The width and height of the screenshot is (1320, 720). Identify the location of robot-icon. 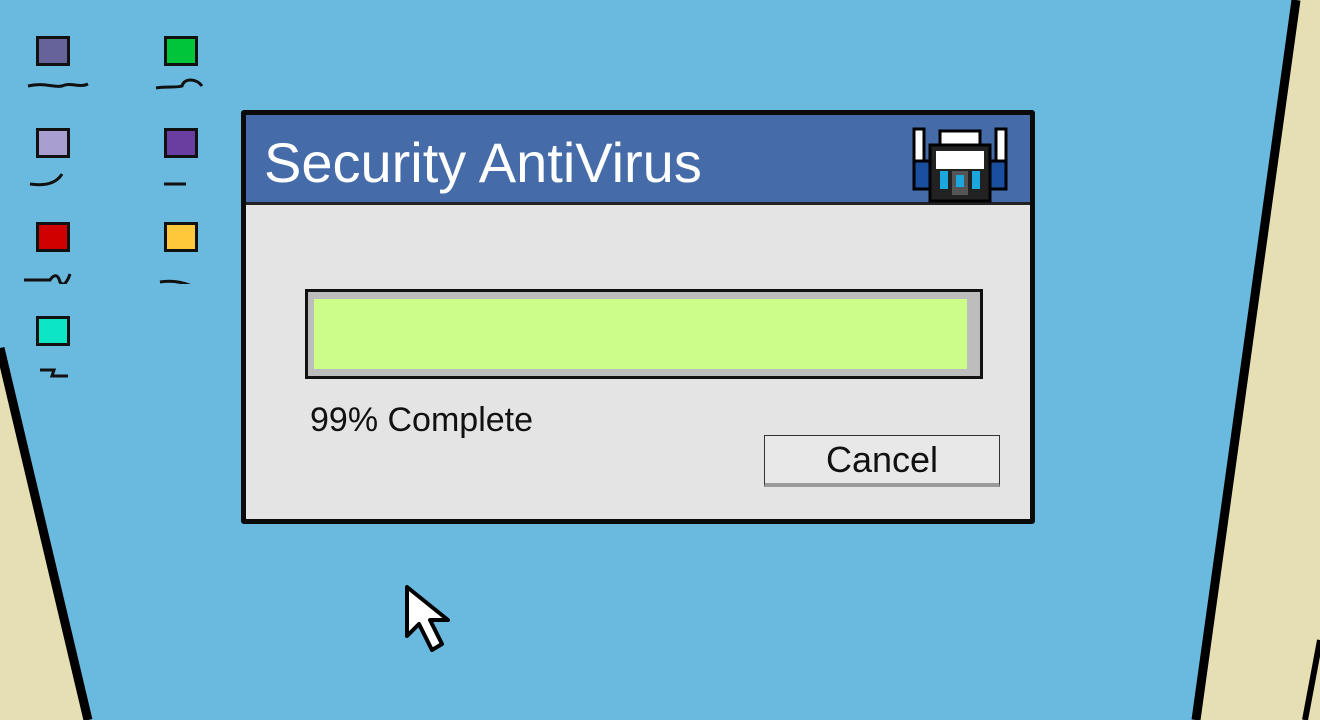
(960, 165).